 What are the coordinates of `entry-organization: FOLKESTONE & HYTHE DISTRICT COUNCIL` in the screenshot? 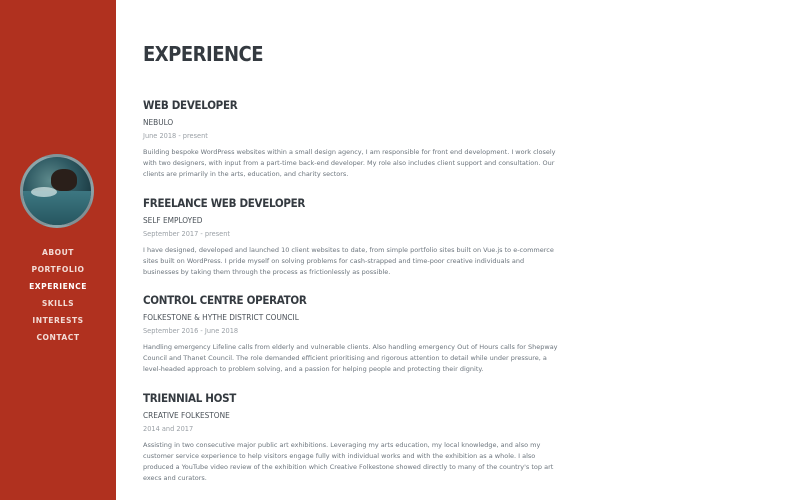 It's located at (221, 317).